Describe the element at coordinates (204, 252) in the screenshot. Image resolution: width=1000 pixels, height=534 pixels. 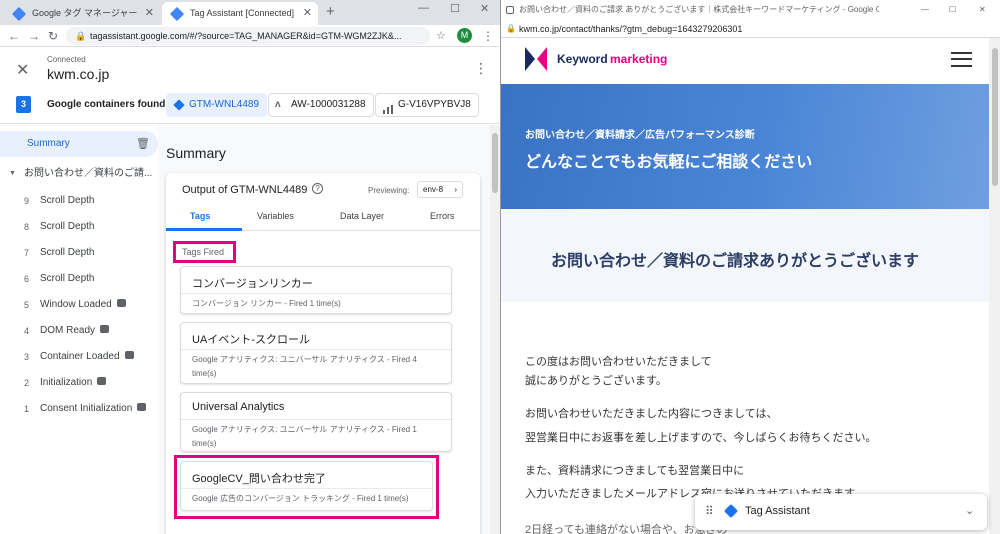
I see `tags-fired-heading: Tags Fired` at that location.